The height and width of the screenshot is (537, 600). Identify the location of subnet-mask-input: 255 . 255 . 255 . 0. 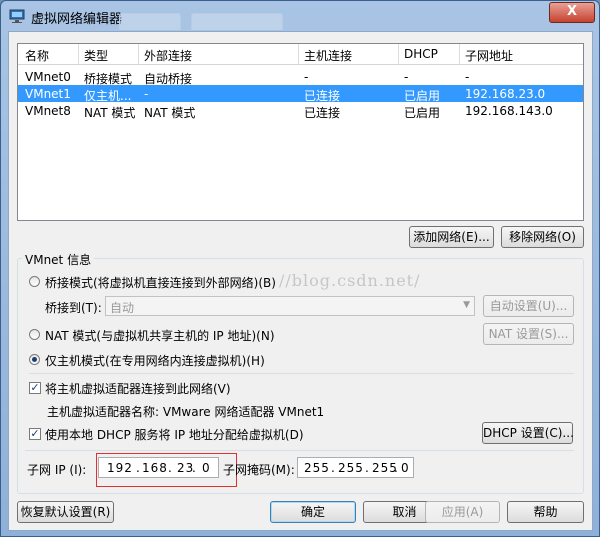
(355, 467).